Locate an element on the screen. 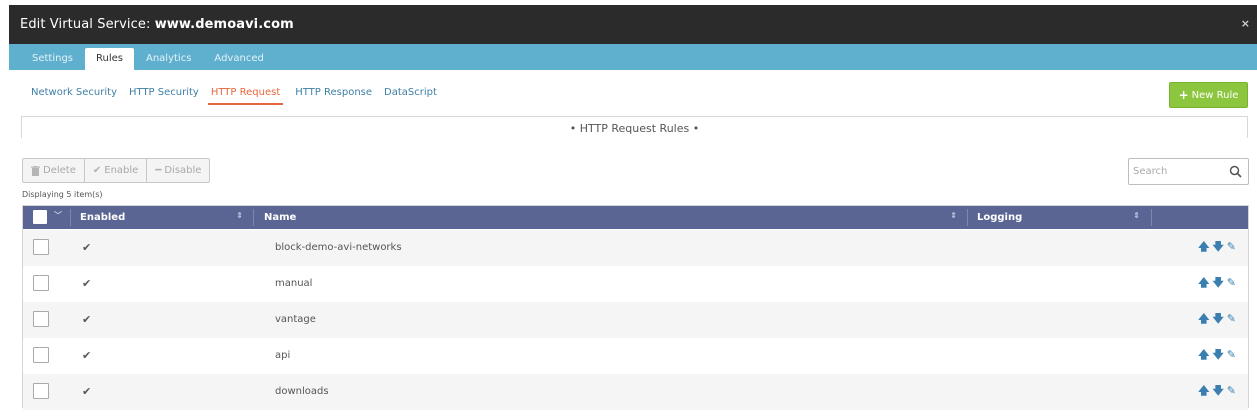 Image resolution: width=1257 pixels, height=419 pixels. tab-advanced: Advanced is located at coordinates (238, 59).